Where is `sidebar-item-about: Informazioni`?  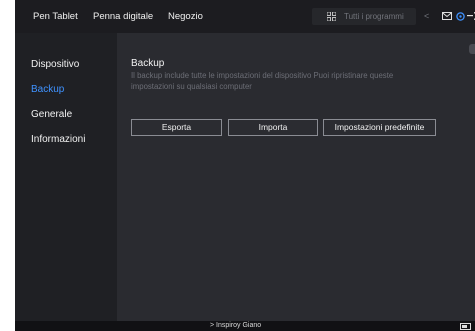
sidebar-item-about: Informazioni is located at coordinates (58, 139).